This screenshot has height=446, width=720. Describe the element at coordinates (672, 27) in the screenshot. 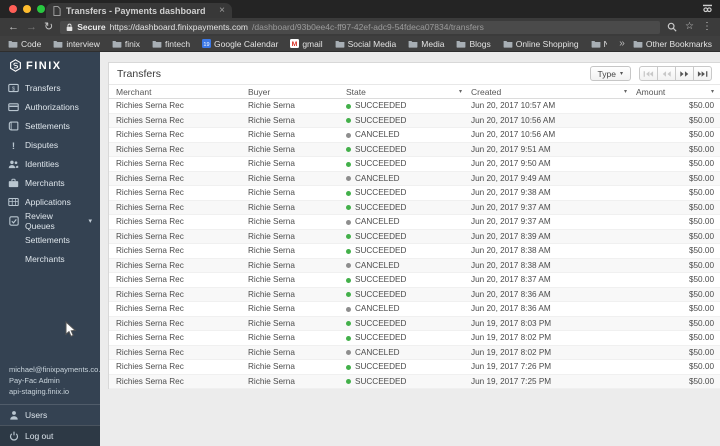

I see `search-icon` at that location.